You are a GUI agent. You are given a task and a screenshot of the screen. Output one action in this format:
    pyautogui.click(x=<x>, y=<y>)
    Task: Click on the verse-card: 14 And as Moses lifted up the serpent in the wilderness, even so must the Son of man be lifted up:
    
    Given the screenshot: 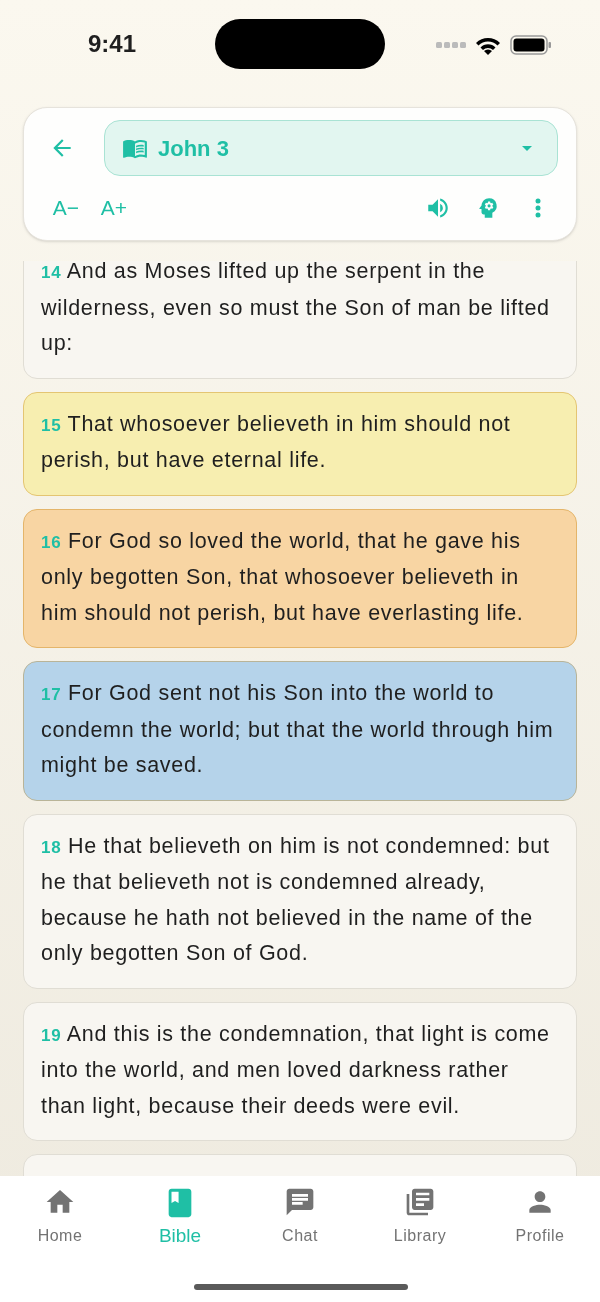 What is the action you would take?
    pyautogui.click(x=300, y=320)
    